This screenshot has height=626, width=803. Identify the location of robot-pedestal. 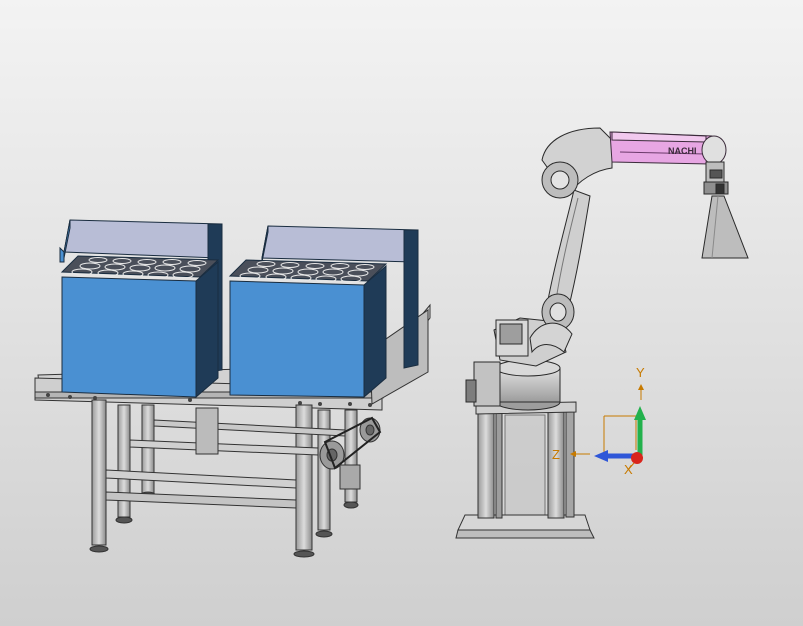
(525, 470).